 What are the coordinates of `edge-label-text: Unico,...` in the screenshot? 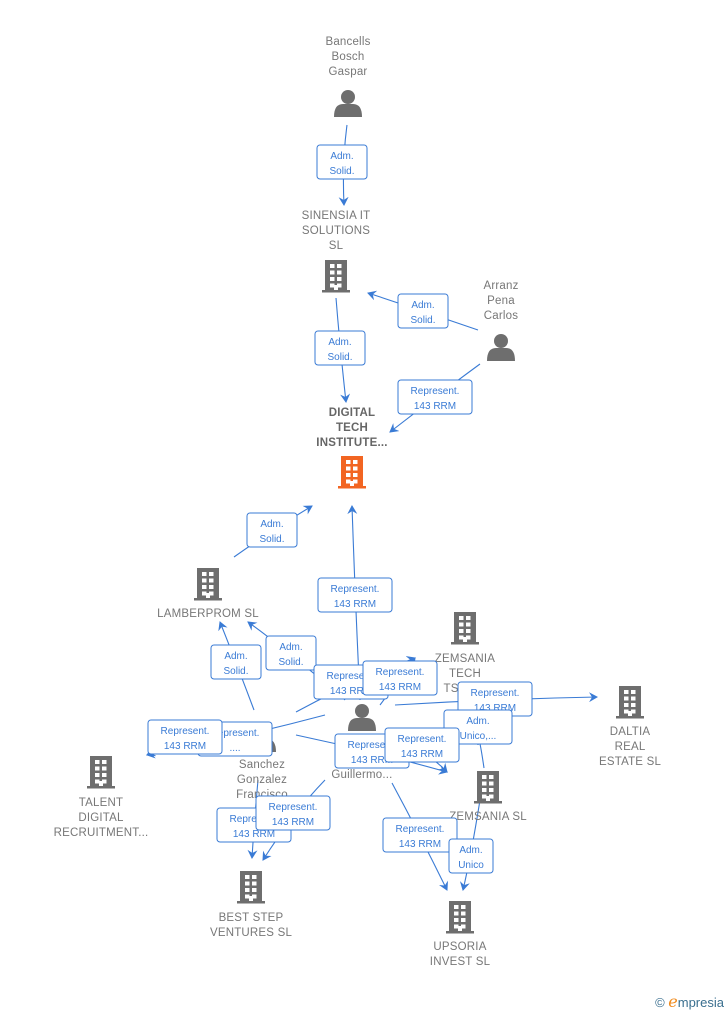 It's located at (478, 736).